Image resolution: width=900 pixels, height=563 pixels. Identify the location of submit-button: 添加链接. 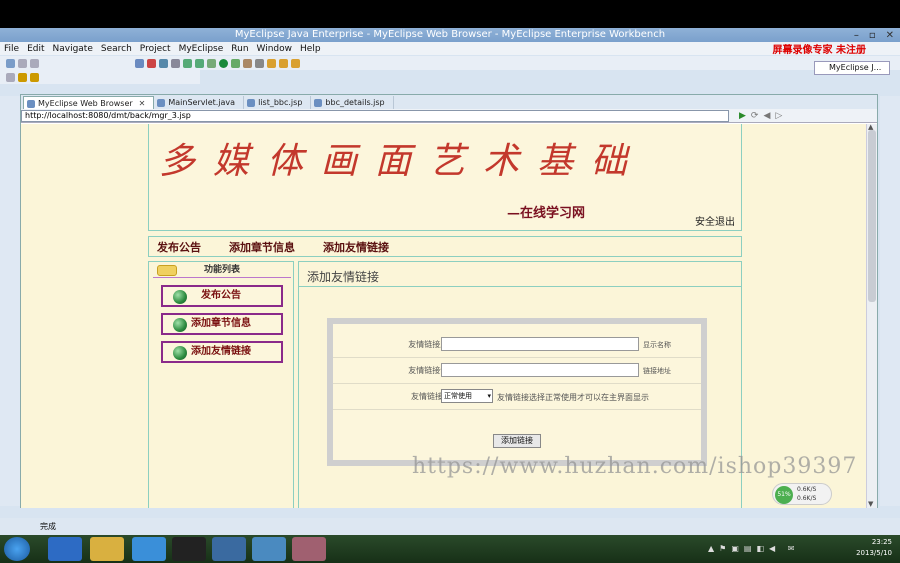
(517, 441).